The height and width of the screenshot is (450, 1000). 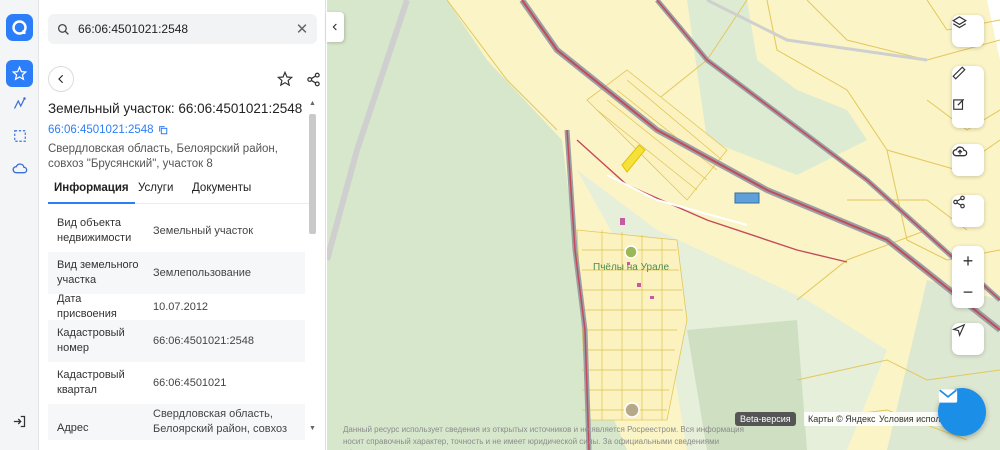 I want to click on selected-parcel, so click(x=633, y=158).